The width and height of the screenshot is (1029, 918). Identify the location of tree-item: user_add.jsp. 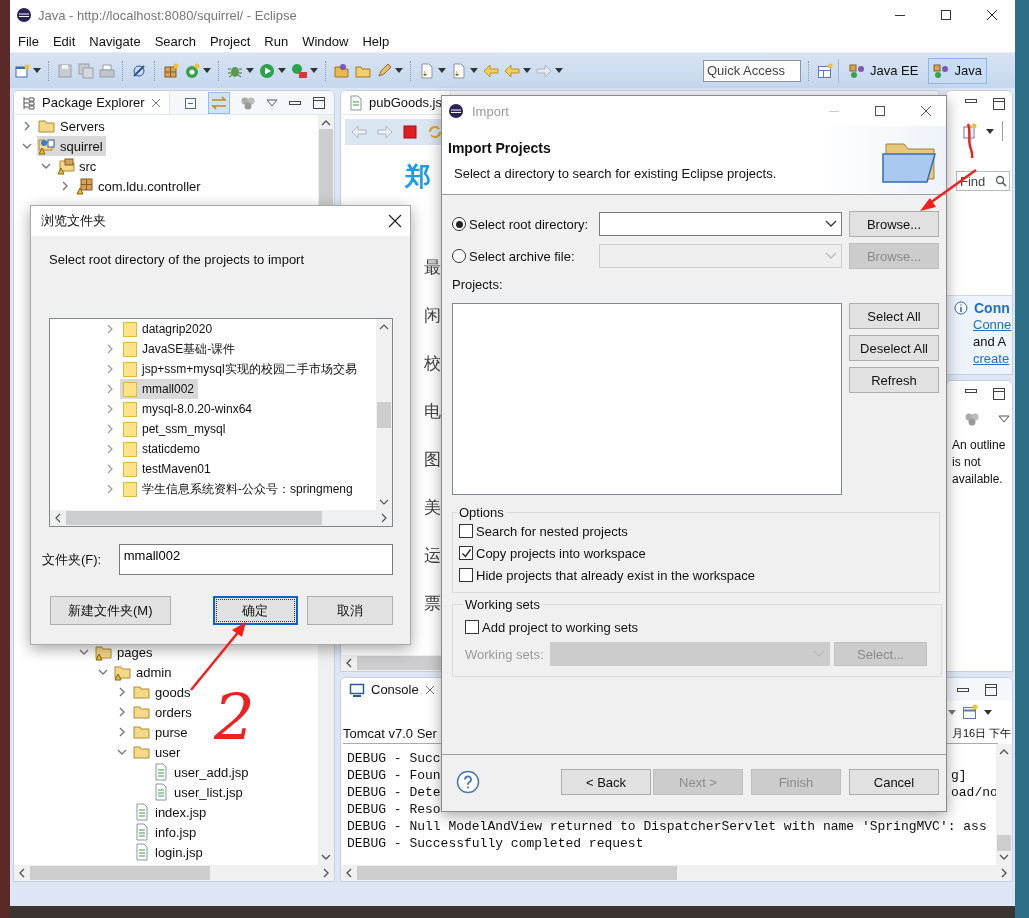
(201, 772).